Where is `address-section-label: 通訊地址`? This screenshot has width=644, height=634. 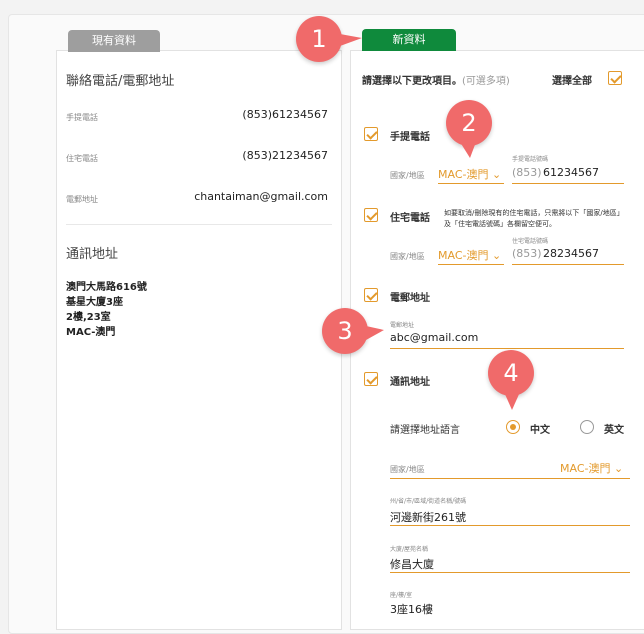
address-section-label: 通訊地址 is located at coordinates (410, 382).